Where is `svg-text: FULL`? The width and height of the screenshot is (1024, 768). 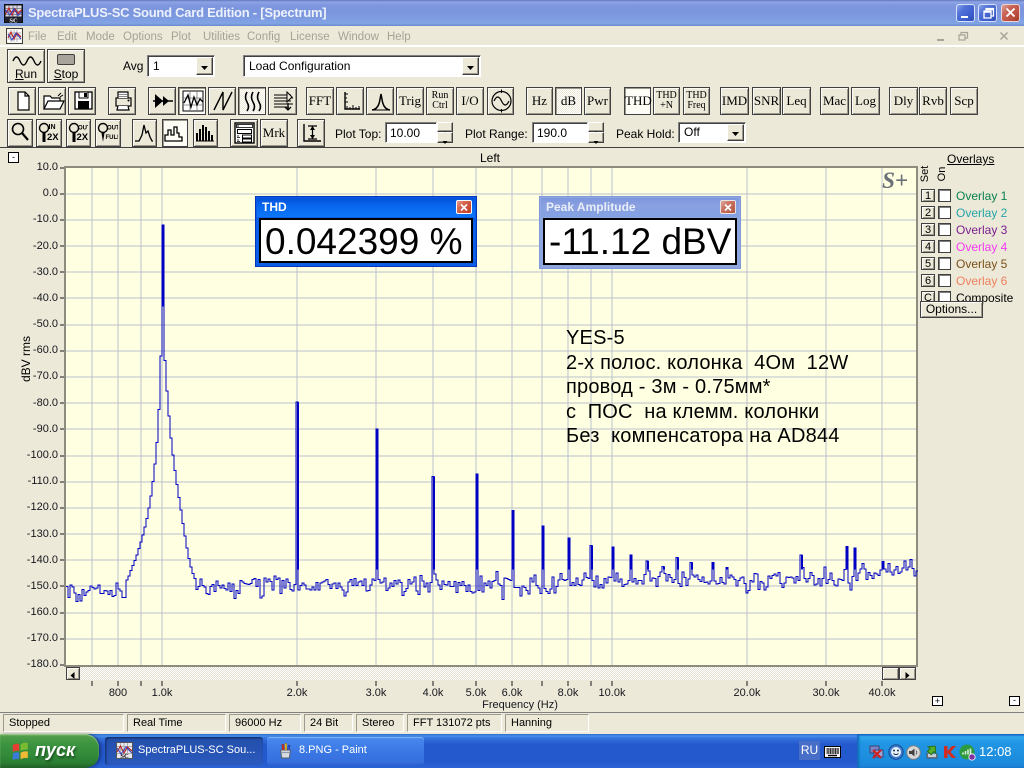
svg-text: FULL is located at coordinates (112, 138).